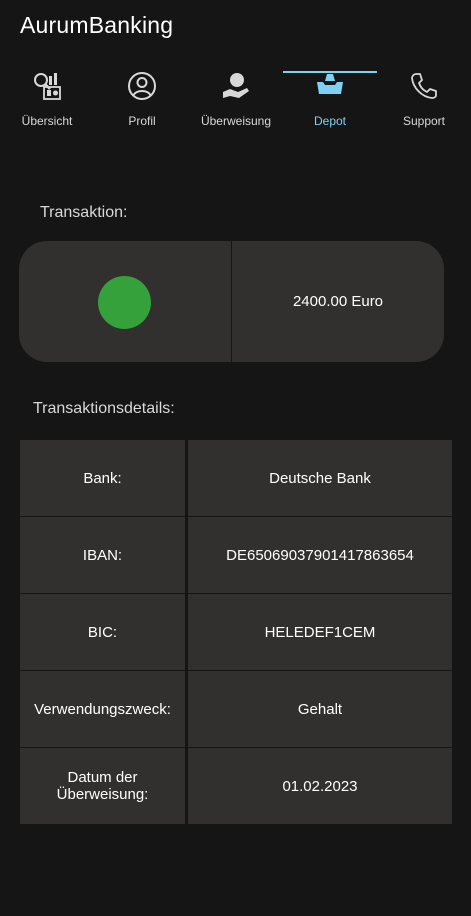 The image size is (471, 916). Describe the element at coordinates (338, 301) in the screenshot. I see `transaction-amount: 2400.00 Euro` at that location.